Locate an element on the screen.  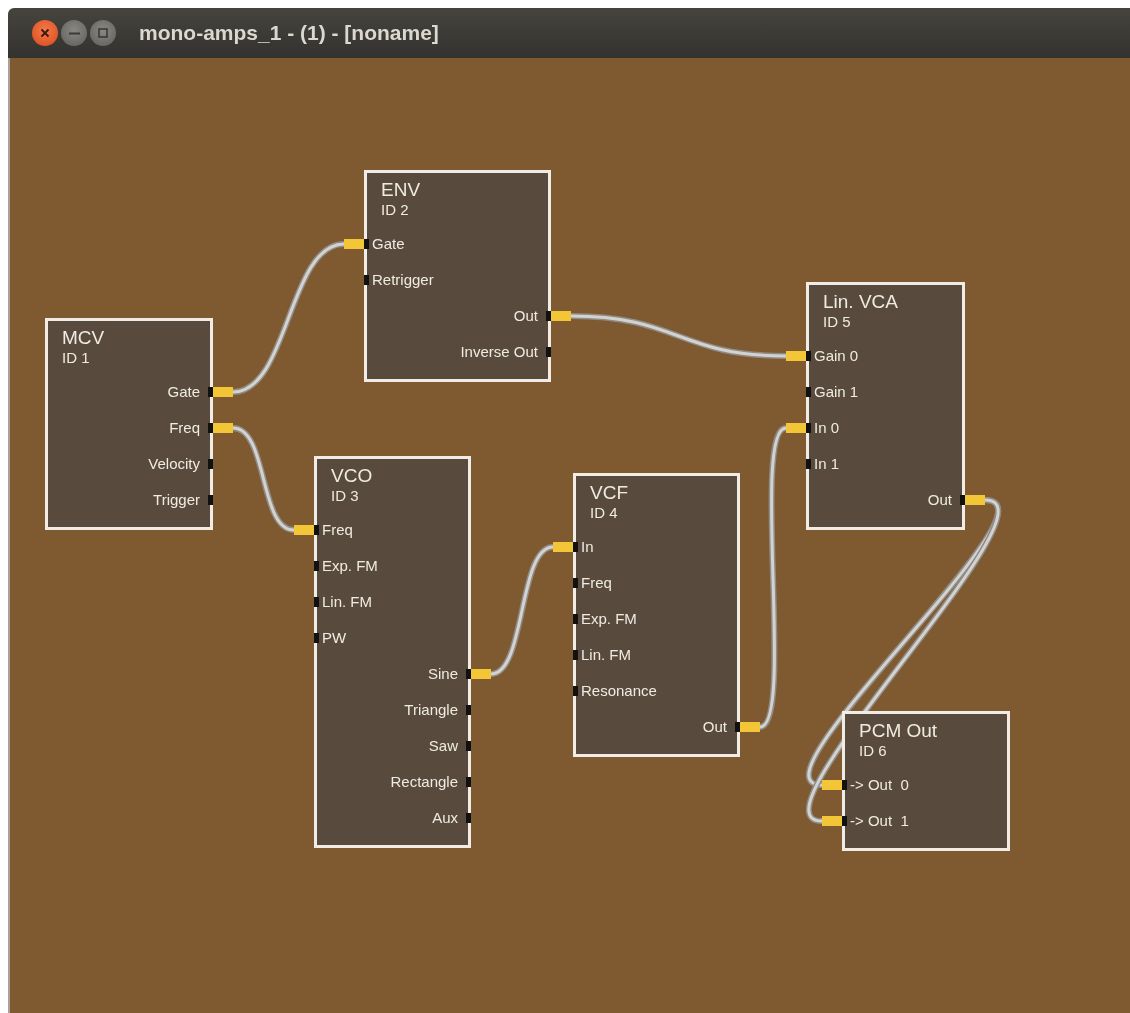
module-id: ID 1 is located at coordinates (76, 358).